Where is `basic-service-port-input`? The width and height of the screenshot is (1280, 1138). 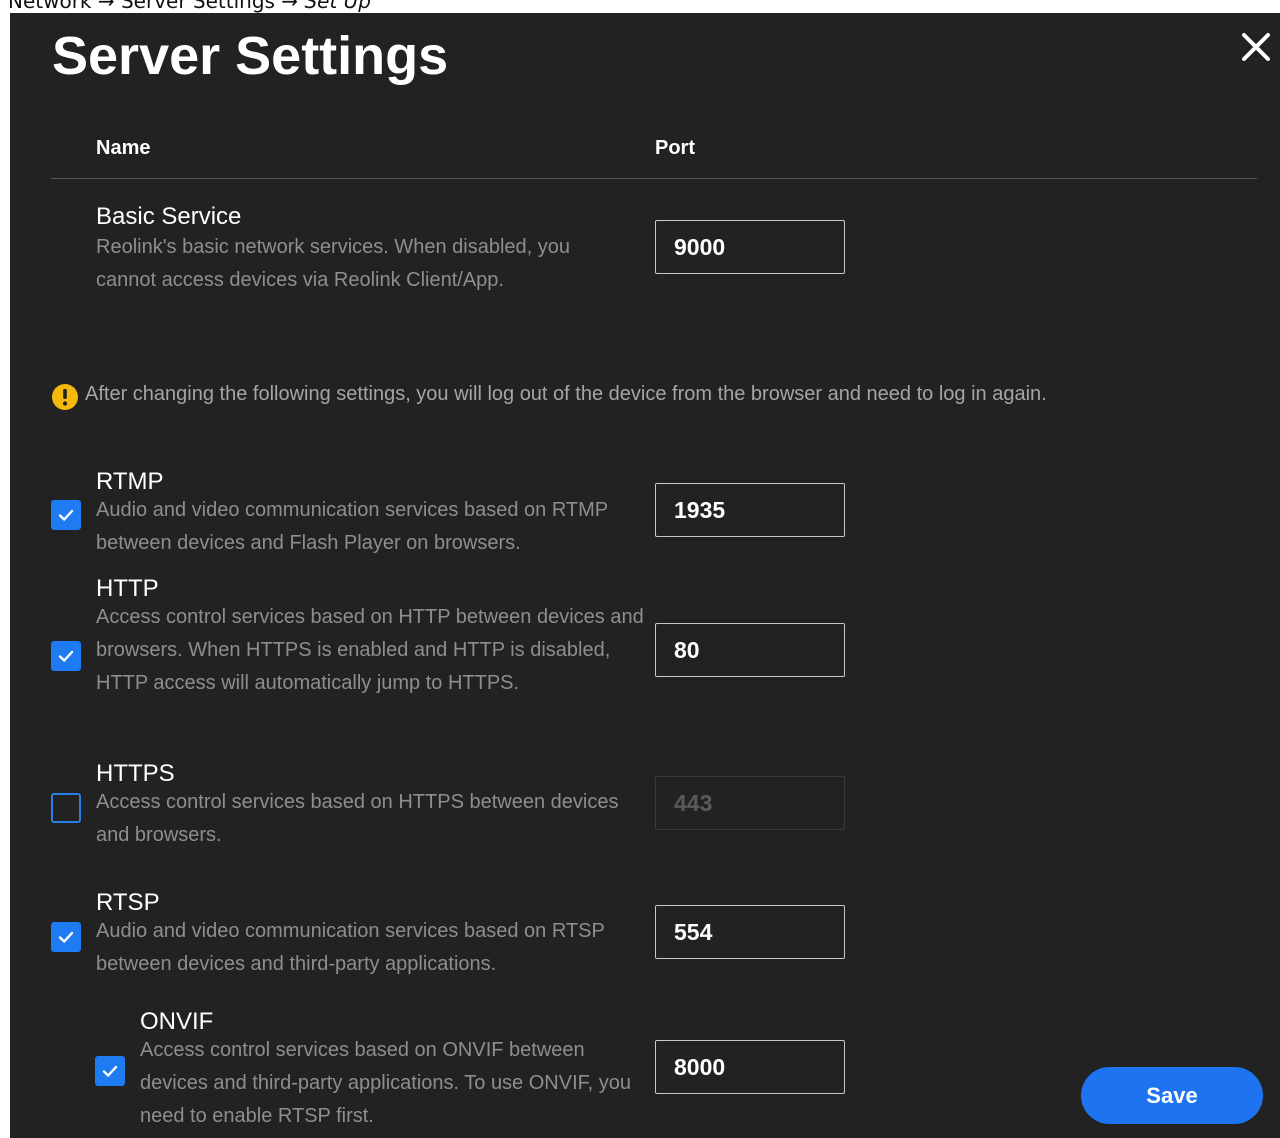 basic-service-port-input is located at coordinates (750, 247).